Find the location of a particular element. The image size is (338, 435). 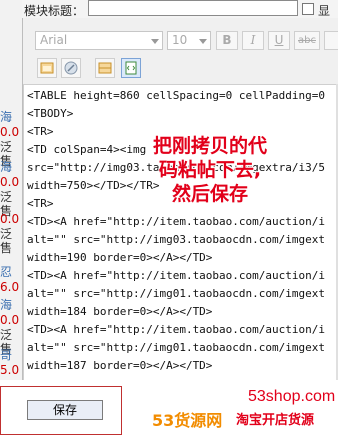

insert-toolbar is located at coordinates (180, 68).